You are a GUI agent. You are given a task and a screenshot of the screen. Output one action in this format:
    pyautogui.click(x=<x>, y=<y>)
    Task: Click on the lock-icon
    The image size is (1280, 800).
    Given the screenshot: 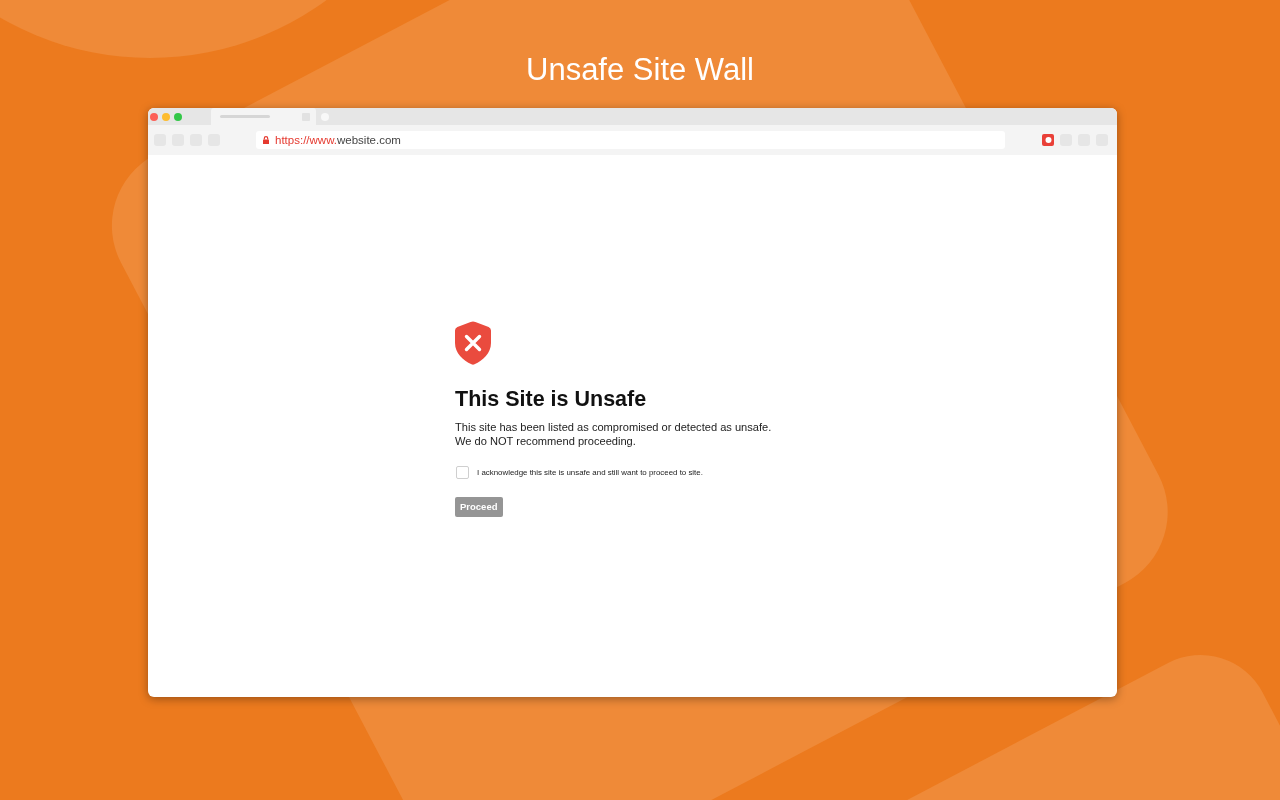 What is the action you would take?
    pyautogui.click(x=266, y=140)
    